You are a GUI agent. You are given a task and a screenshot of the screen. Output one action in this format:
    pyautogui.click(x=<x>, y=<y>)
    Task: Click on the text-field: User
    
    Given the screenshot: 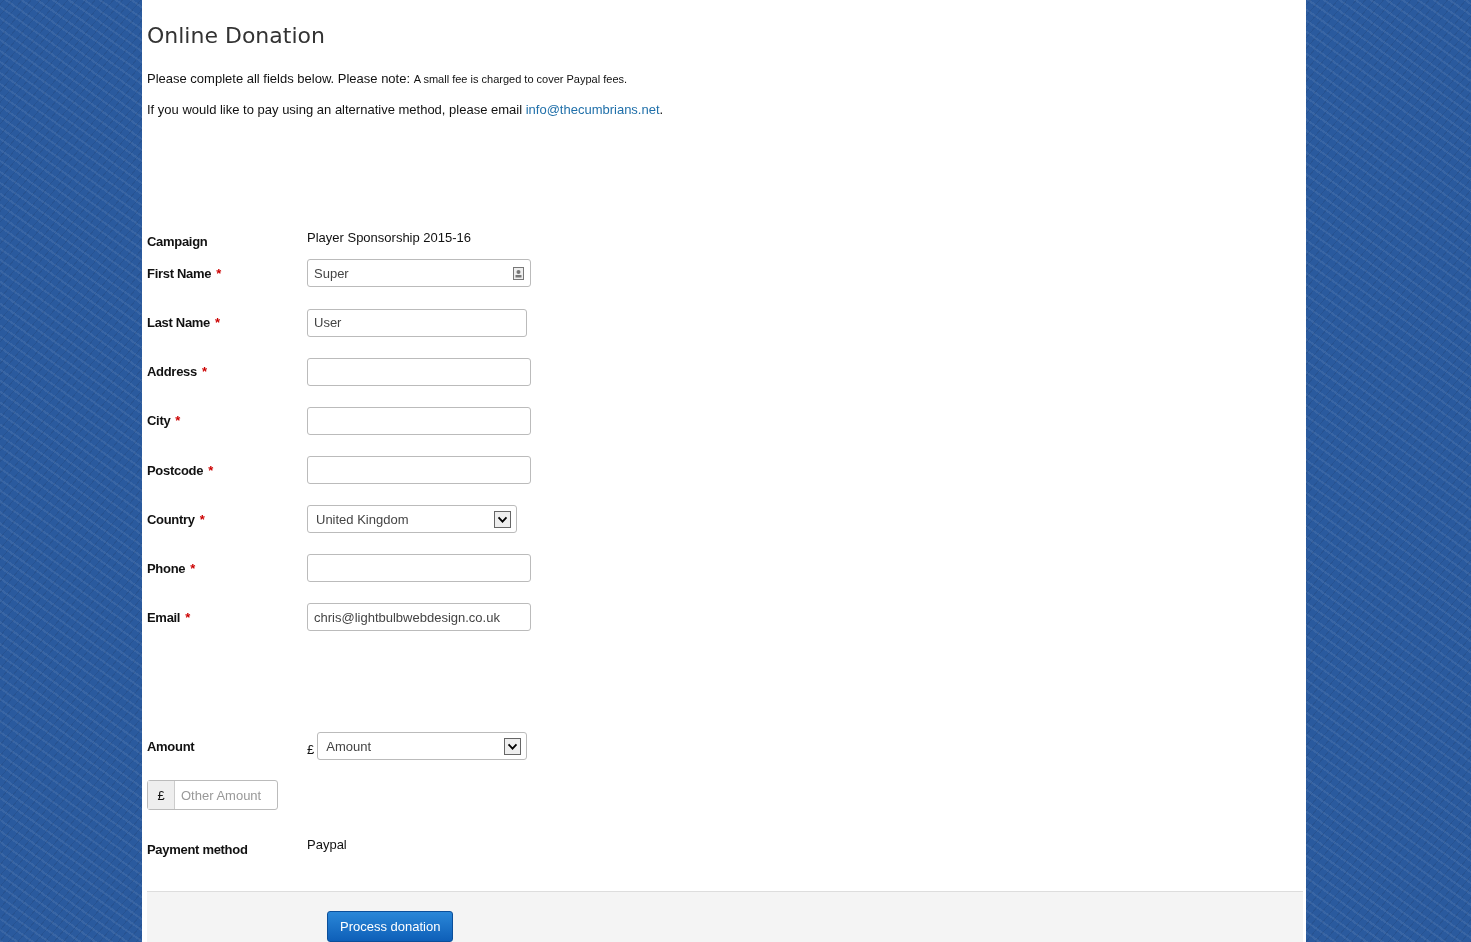 What is the action you would take?
    pyautogui.click(x=417, y=322)
    